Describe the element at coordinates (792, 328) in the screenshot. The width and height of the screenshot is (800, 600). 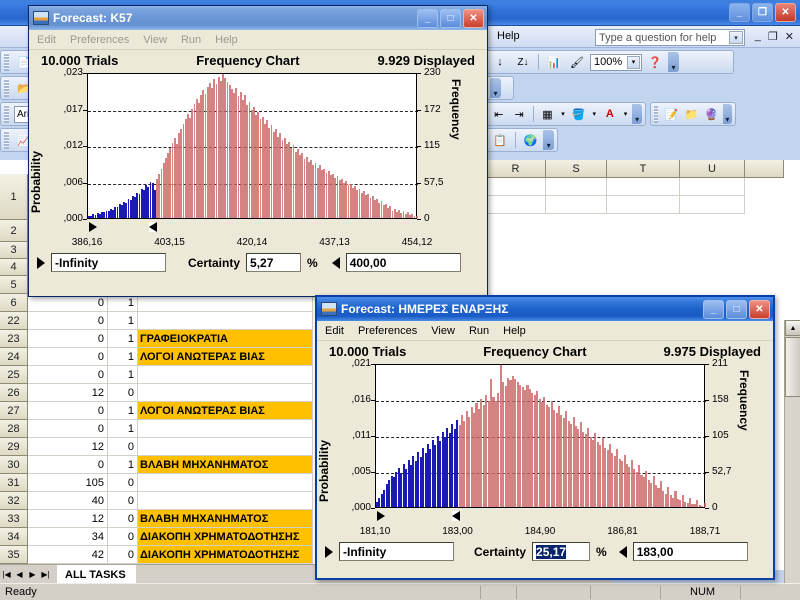
I see `scroll-up-icon: ▲` at that location.